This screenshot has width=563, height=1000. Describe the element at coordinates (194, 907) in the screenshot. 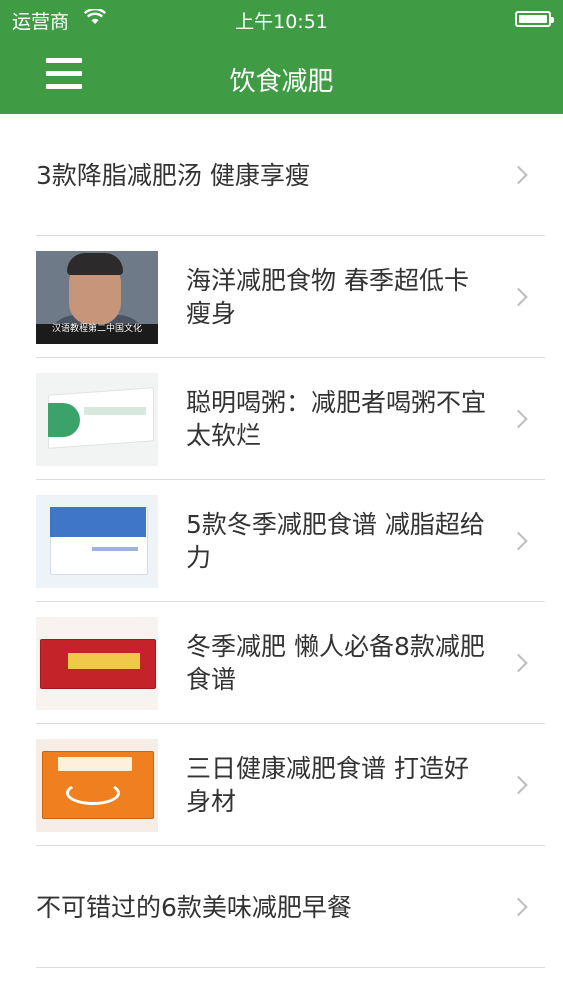

I see `list-item-title: 不可错过的6款美味减肥早餐` at that location.